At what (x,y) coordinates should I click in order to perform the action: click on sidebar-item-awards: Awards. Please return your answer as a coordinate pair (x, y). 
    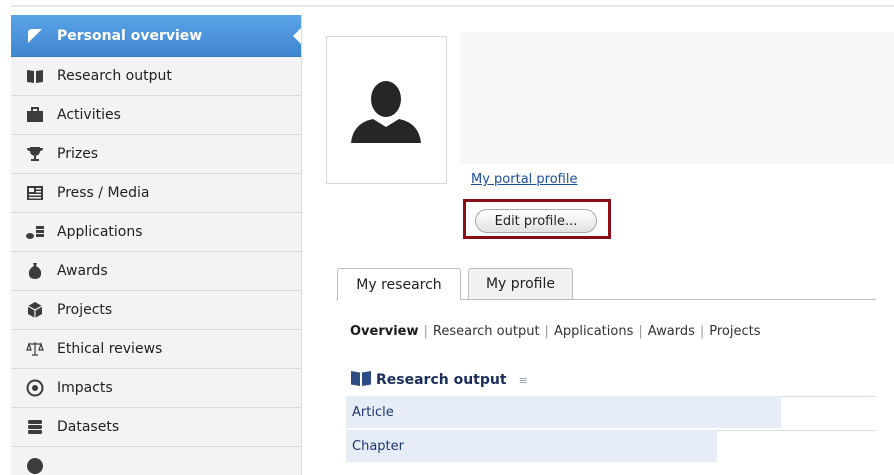
    Looking at the image, I should click on (156, 271).